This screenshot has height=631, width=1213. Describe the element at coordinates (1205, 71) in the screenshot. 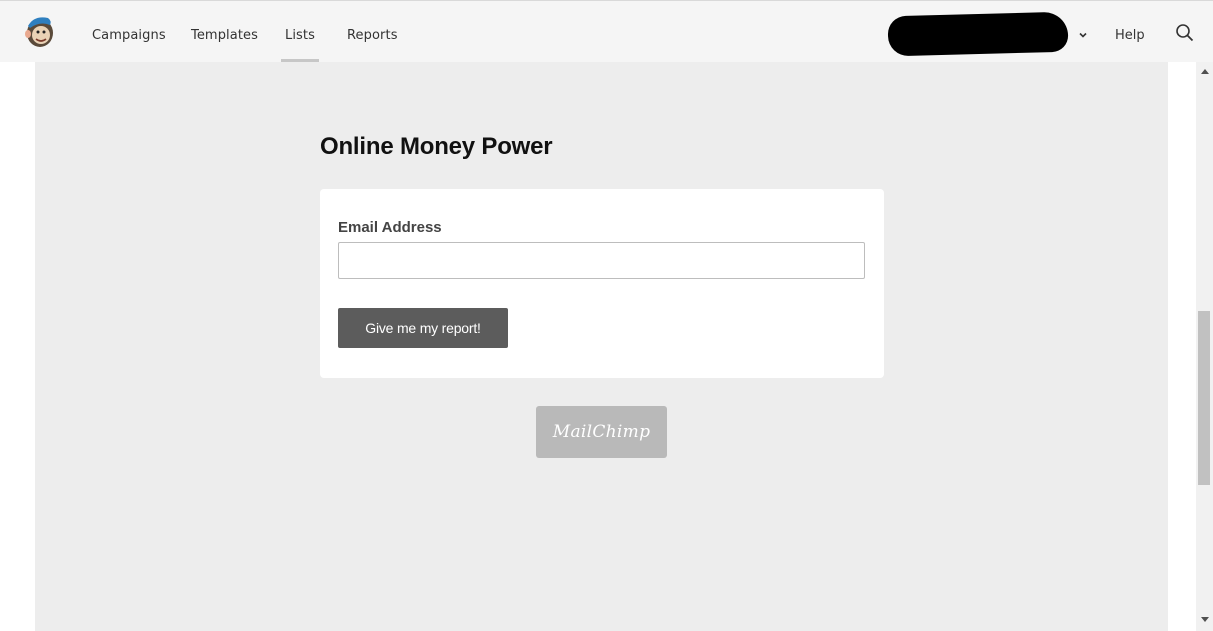

I see `scroll-up-arrow-icon` at that location.